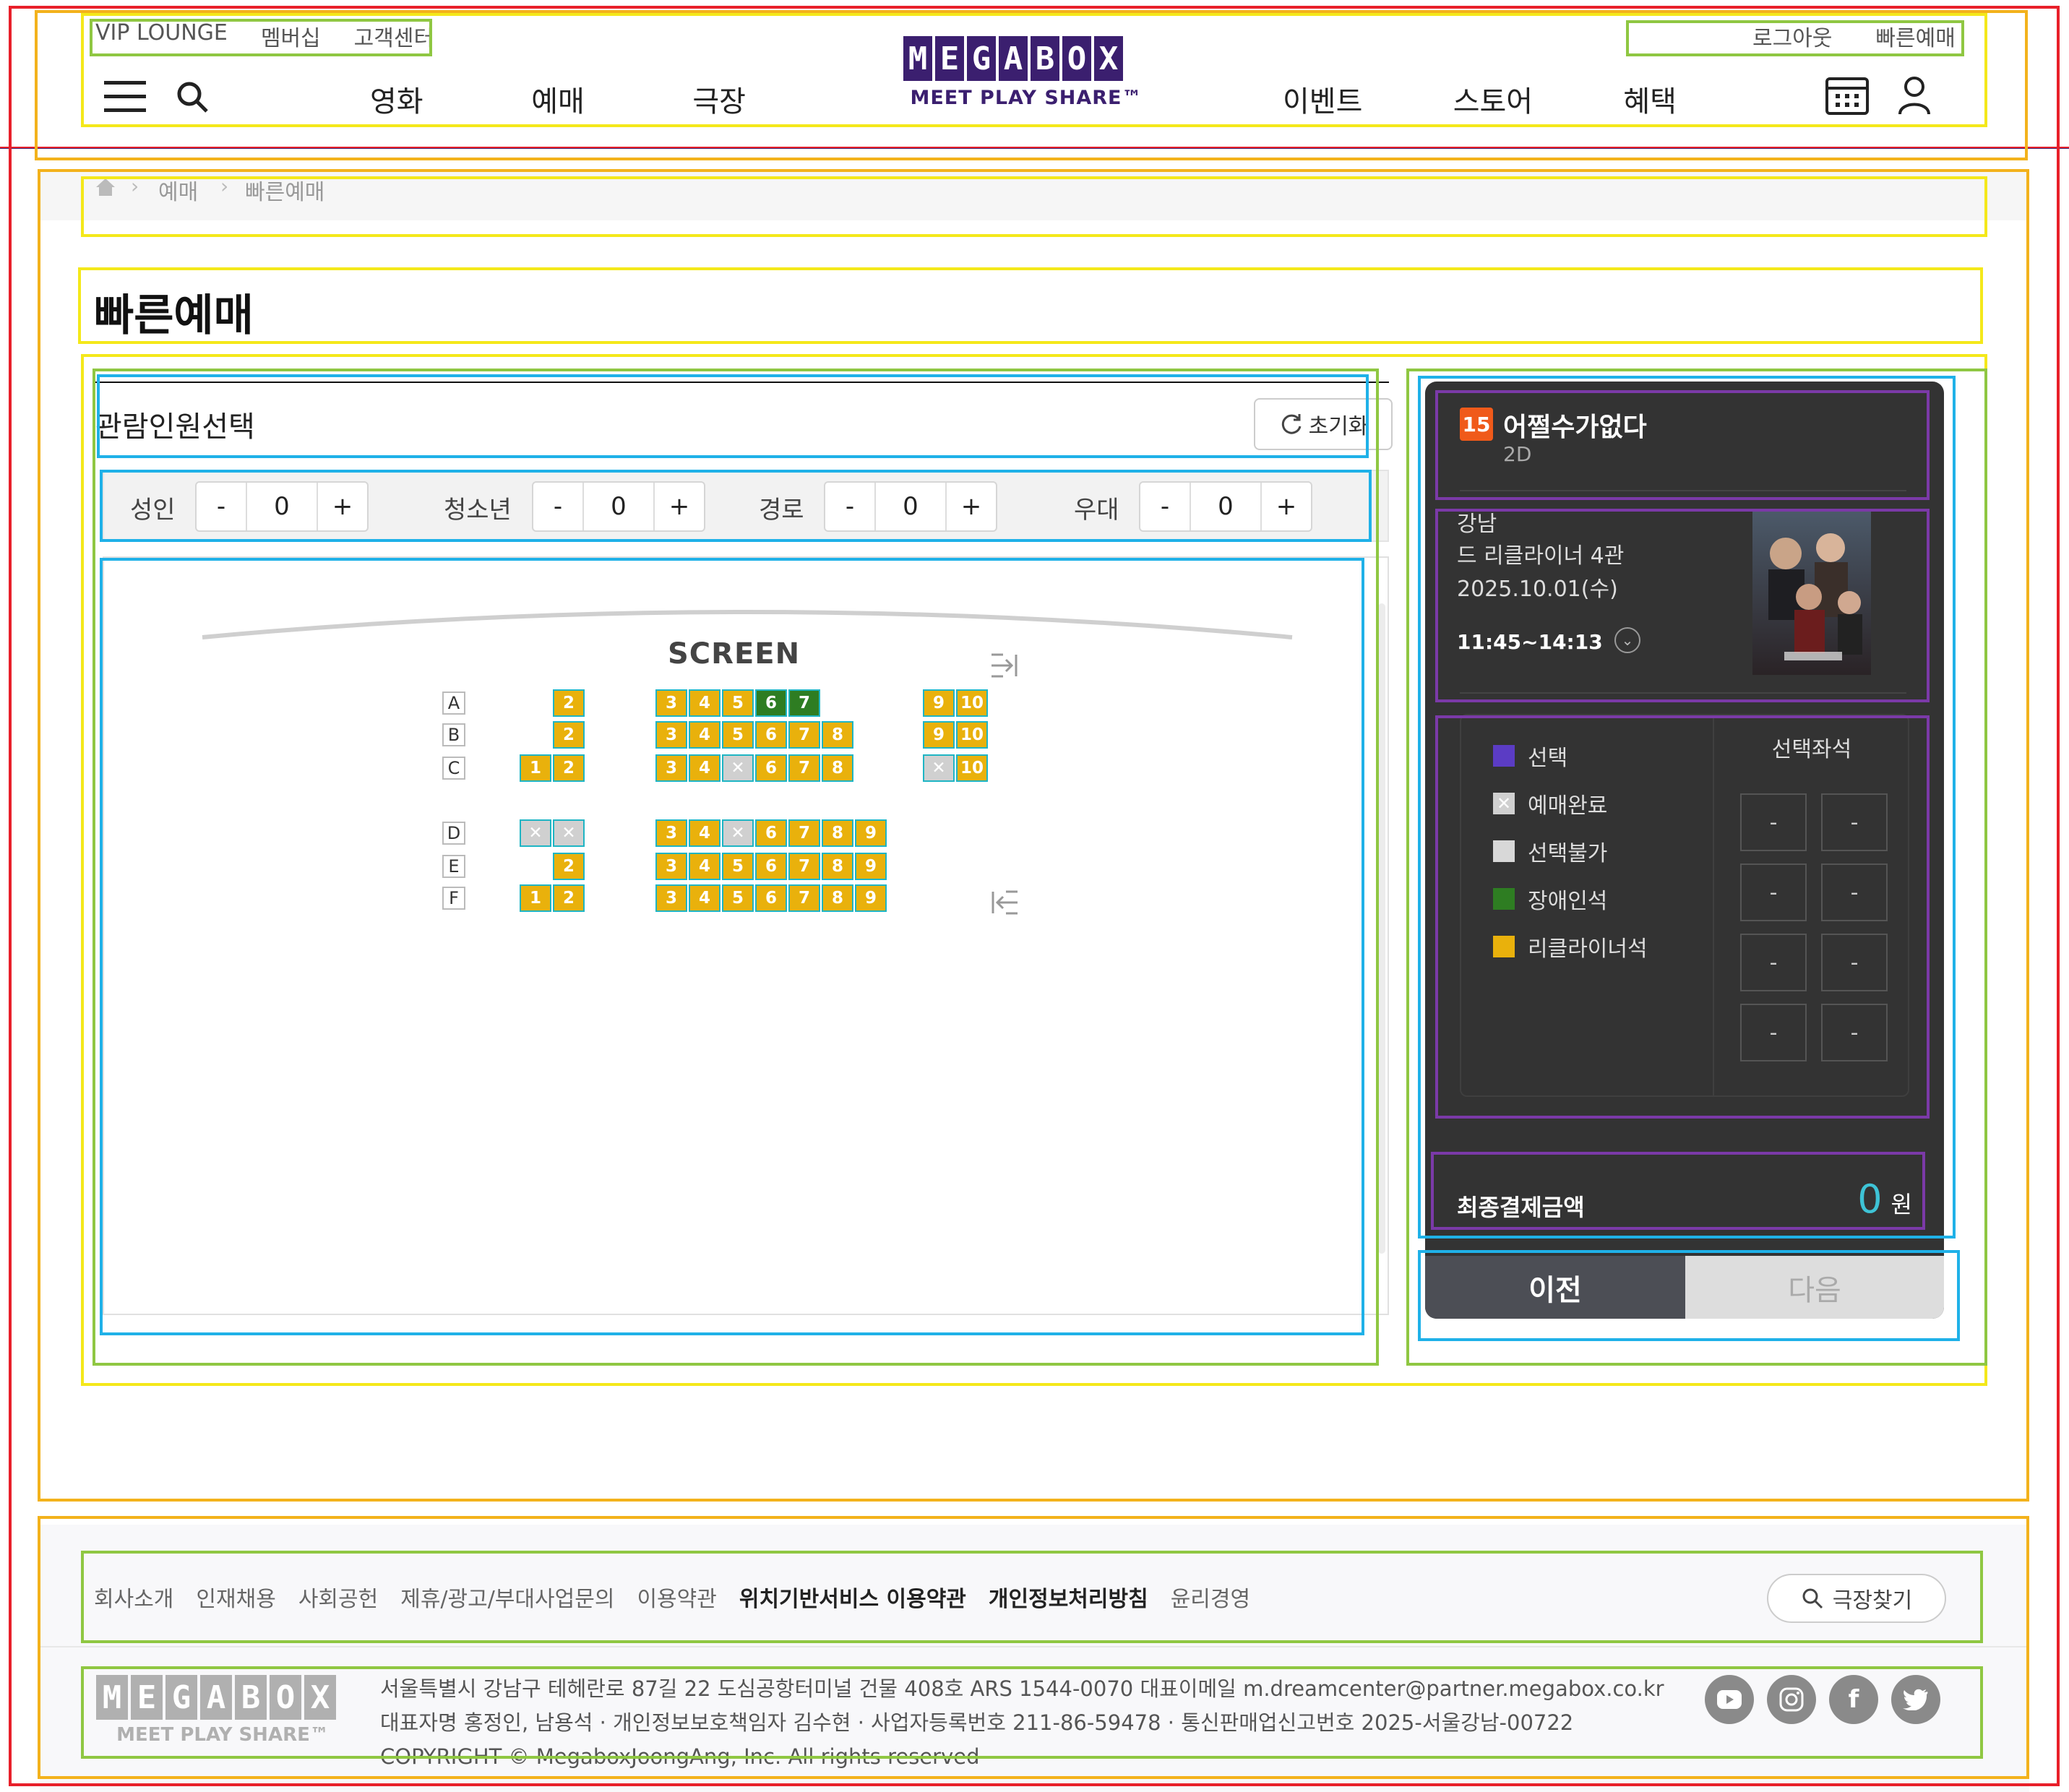  I want to click on footer-link-location-terms: 위치기반서비스 이용약관, so click(852, 1597).